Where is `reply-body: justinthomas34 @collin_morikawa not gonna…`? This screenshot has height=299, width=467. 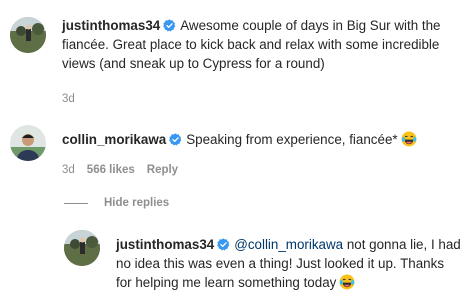
reply-body: justinthomas34 @collin_morikawa not gonna… is located at coordinates (288, 263).